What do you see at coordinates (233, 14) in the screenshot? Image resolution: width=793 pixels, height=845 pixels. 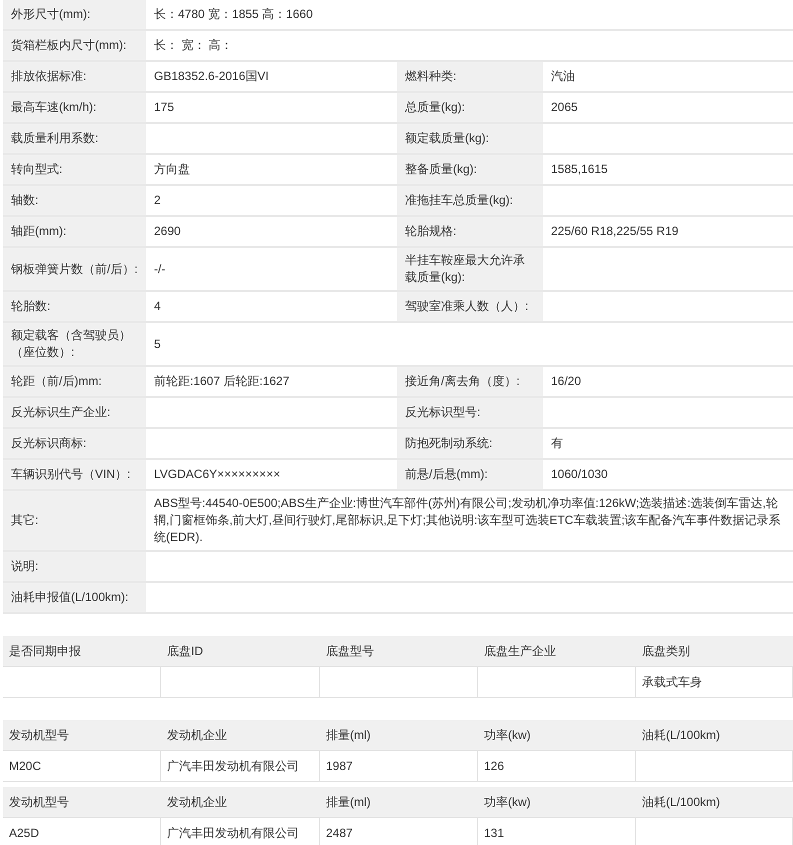 I see `field-value: 长：4780 宽：1855 高：1660` at bounding box center [233, 14].